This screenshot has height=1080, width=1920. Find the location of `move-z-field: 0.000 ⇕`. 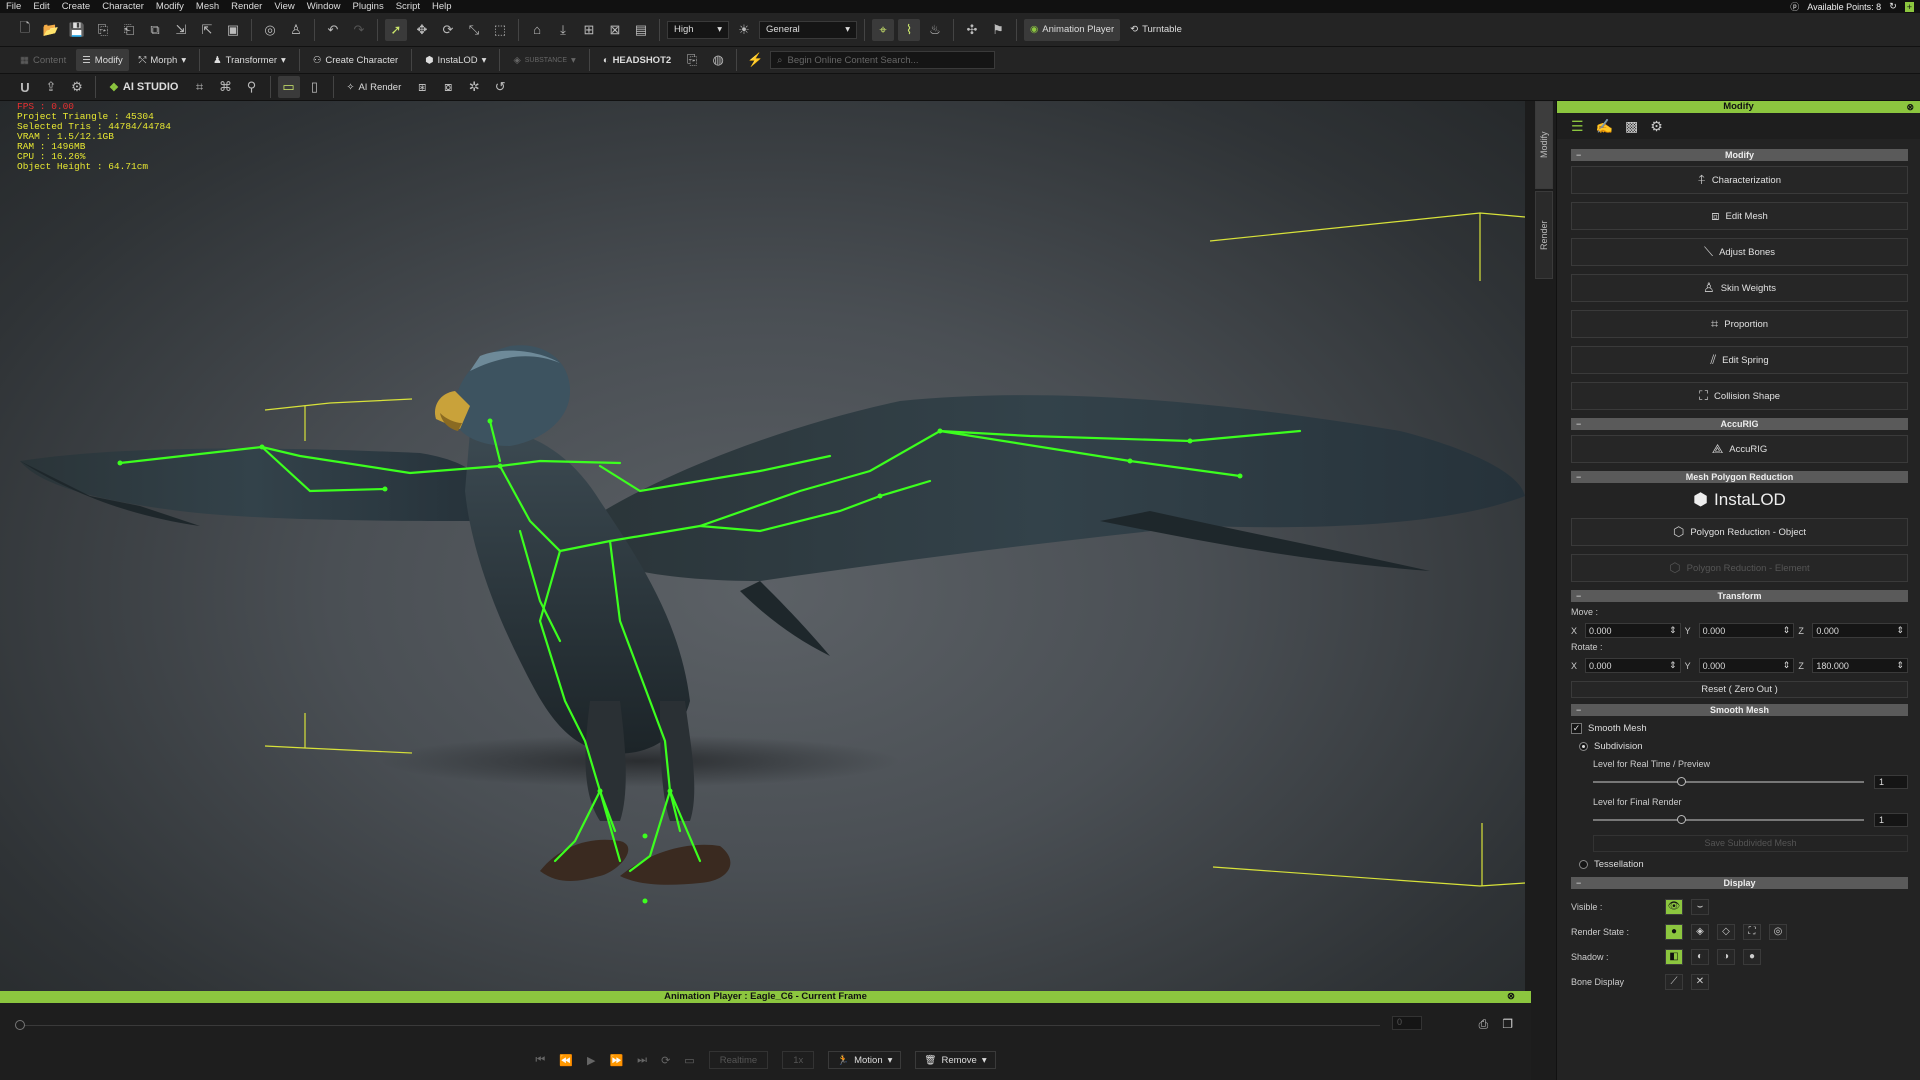

move-z-field: 0.000 ⇕ is located at coordinates (1860, 630).